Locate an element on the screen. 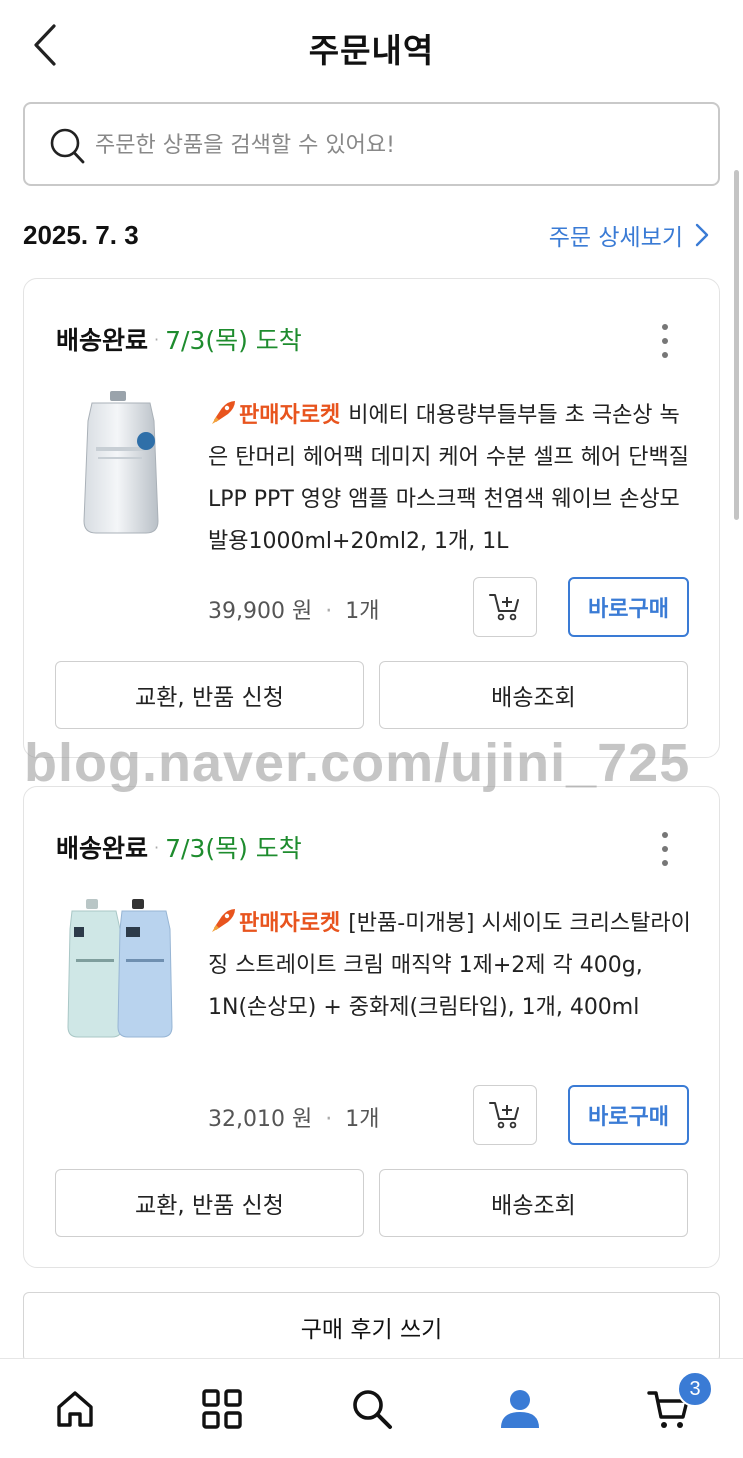  home-icon is located at coordinates (75, 1409).